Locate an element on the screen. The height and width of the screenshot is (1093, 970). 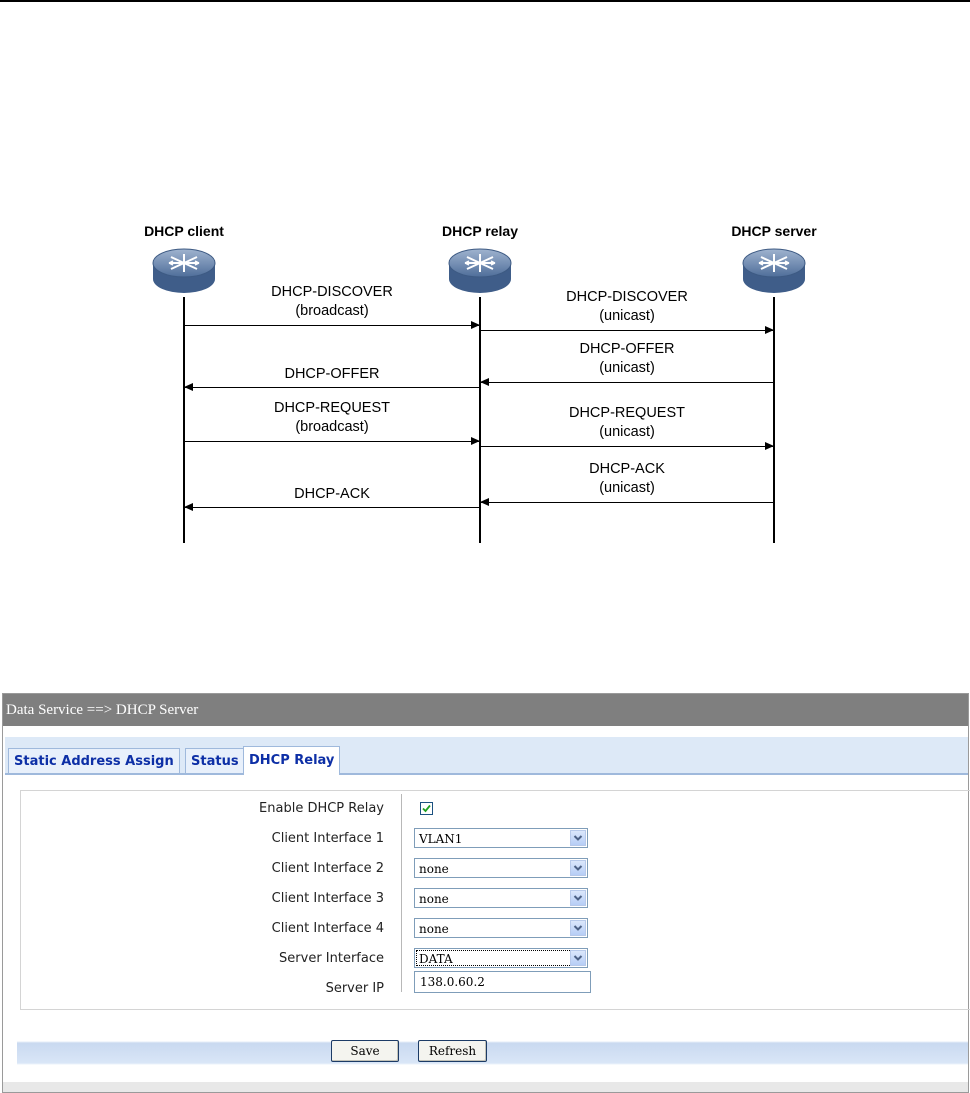
client-interface-2-value: none is located at coordinates (434, 869).